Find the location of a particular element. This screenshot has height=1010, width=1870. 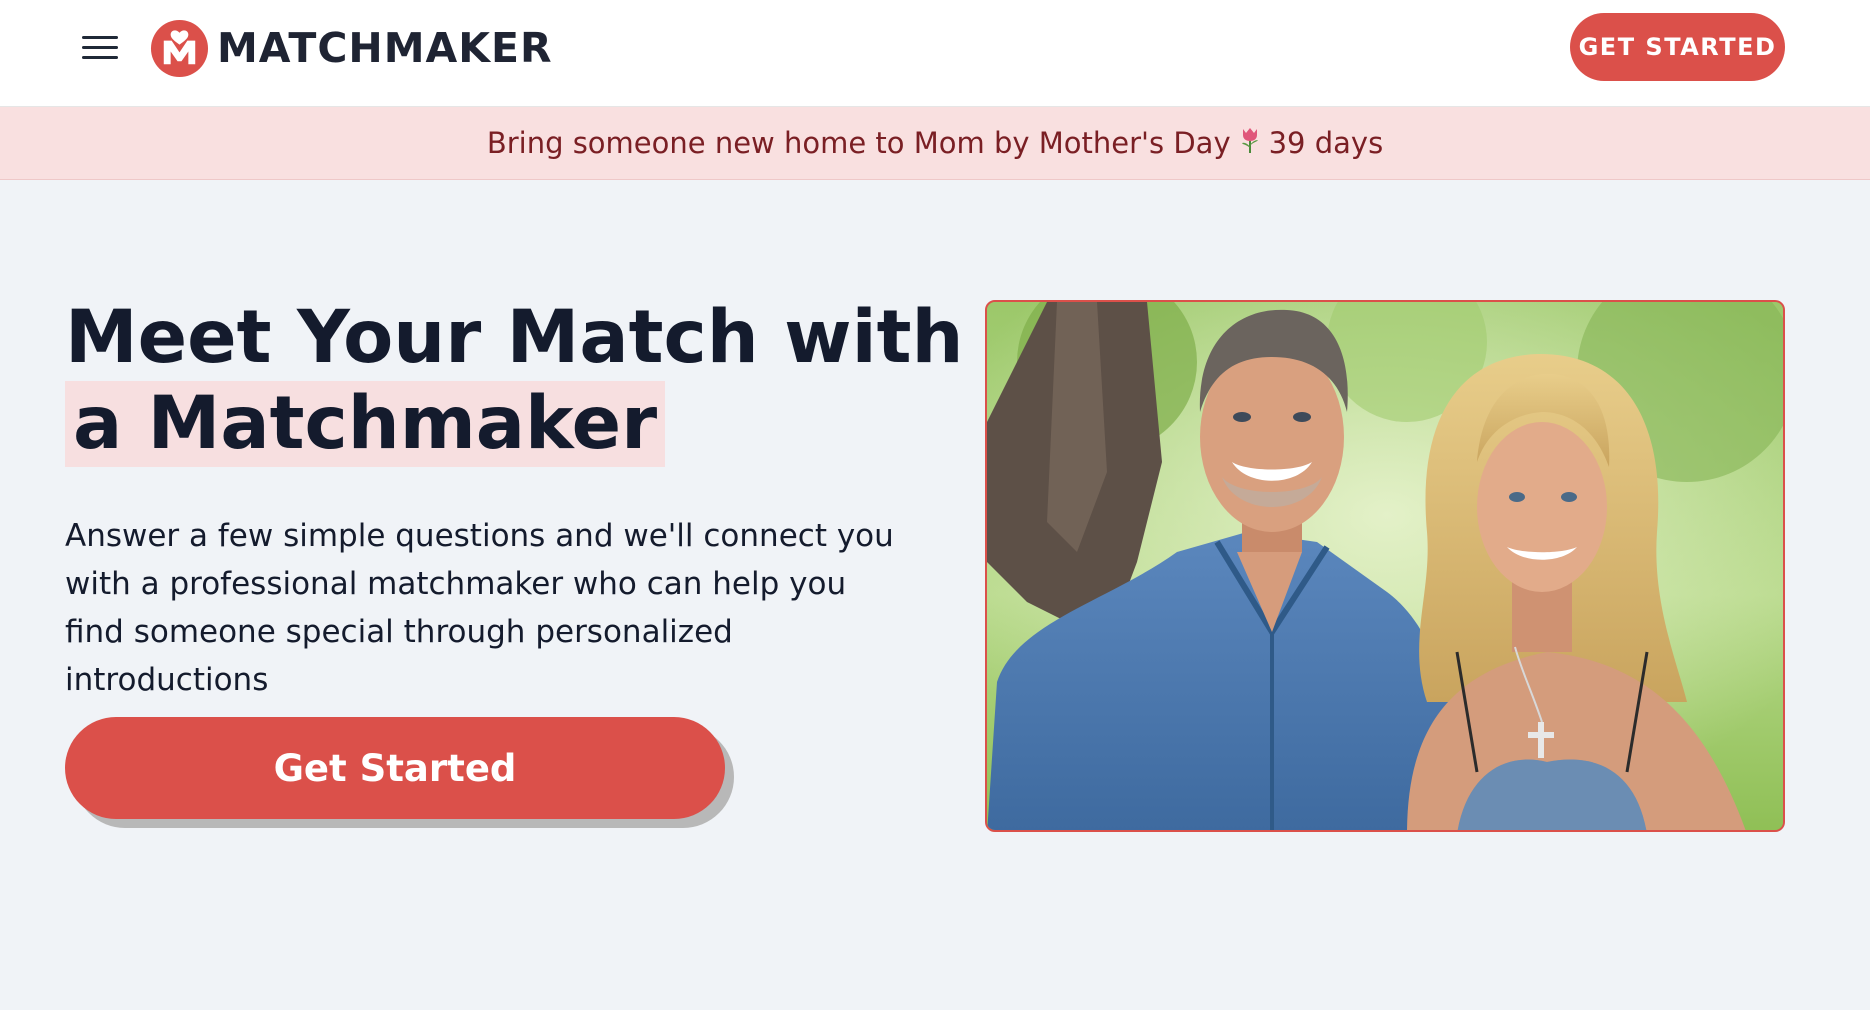

logo-text: MATCHMAKER is located at coordinates (385, 48).